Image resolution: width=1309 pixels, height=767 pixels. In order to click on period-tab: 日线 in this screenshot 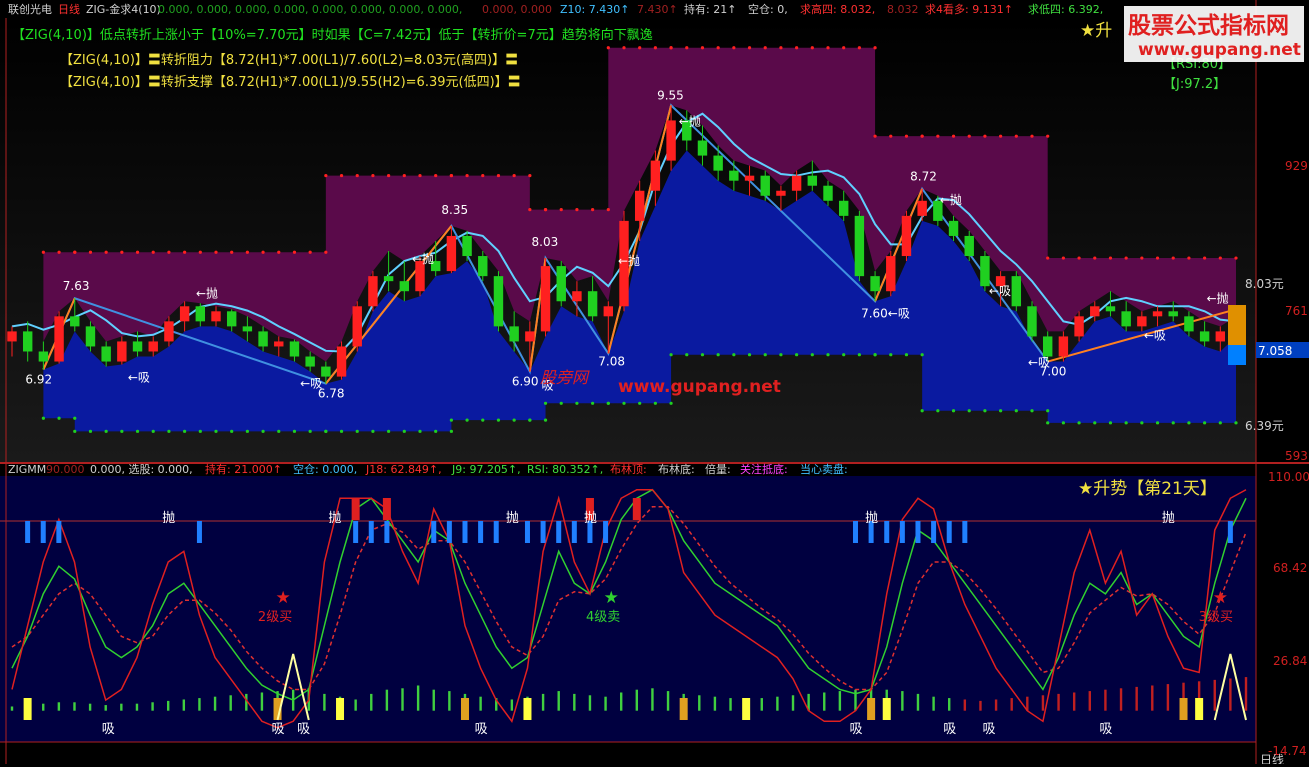, I will do `click(69, 9)`.